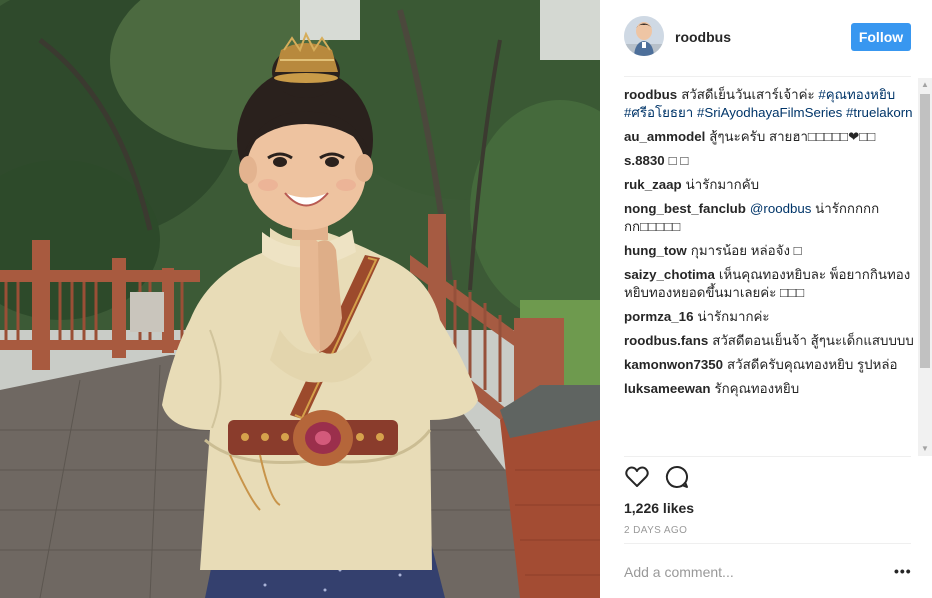 The image size is (932, 598). Describe the element at coordinates (659, 508) in the screenshot. I see `likes-count: 1,226 likes` at that location.